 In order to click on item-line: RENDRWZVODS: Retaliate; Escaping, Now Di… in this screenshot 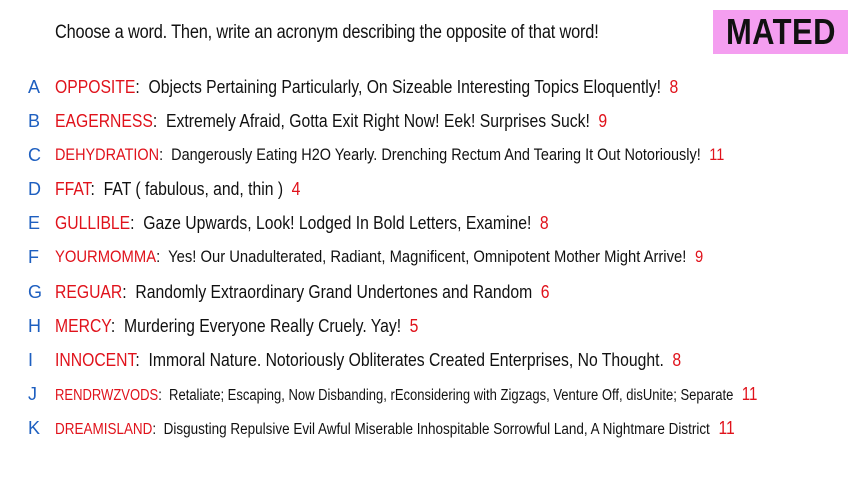, I will do `click(406, 394)`.